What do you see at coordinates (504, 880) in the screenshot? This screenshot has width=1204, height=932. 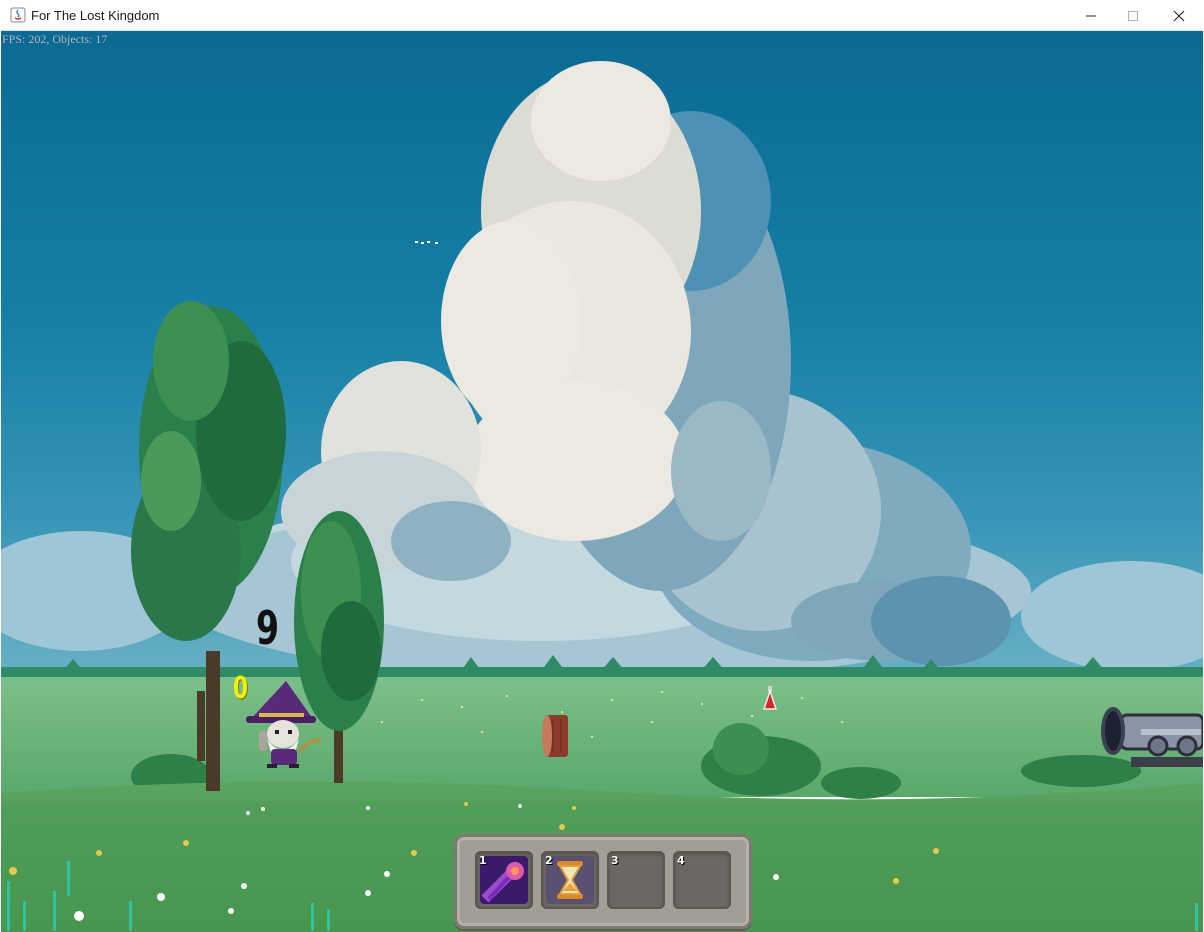 I see `hotbar-slot-1: 1` at bounding box center [504, 880].